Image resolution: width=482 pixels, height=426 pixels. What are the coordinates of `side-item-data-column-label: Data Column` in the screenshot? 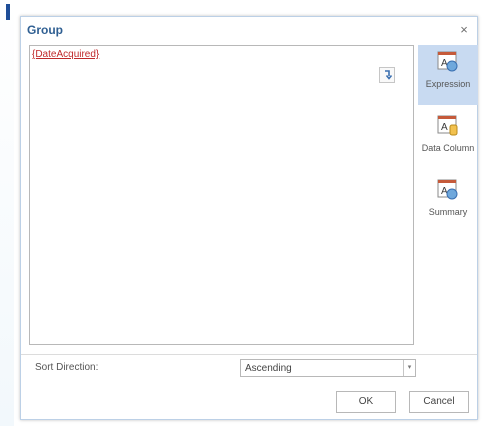 It's located at (448, 148).